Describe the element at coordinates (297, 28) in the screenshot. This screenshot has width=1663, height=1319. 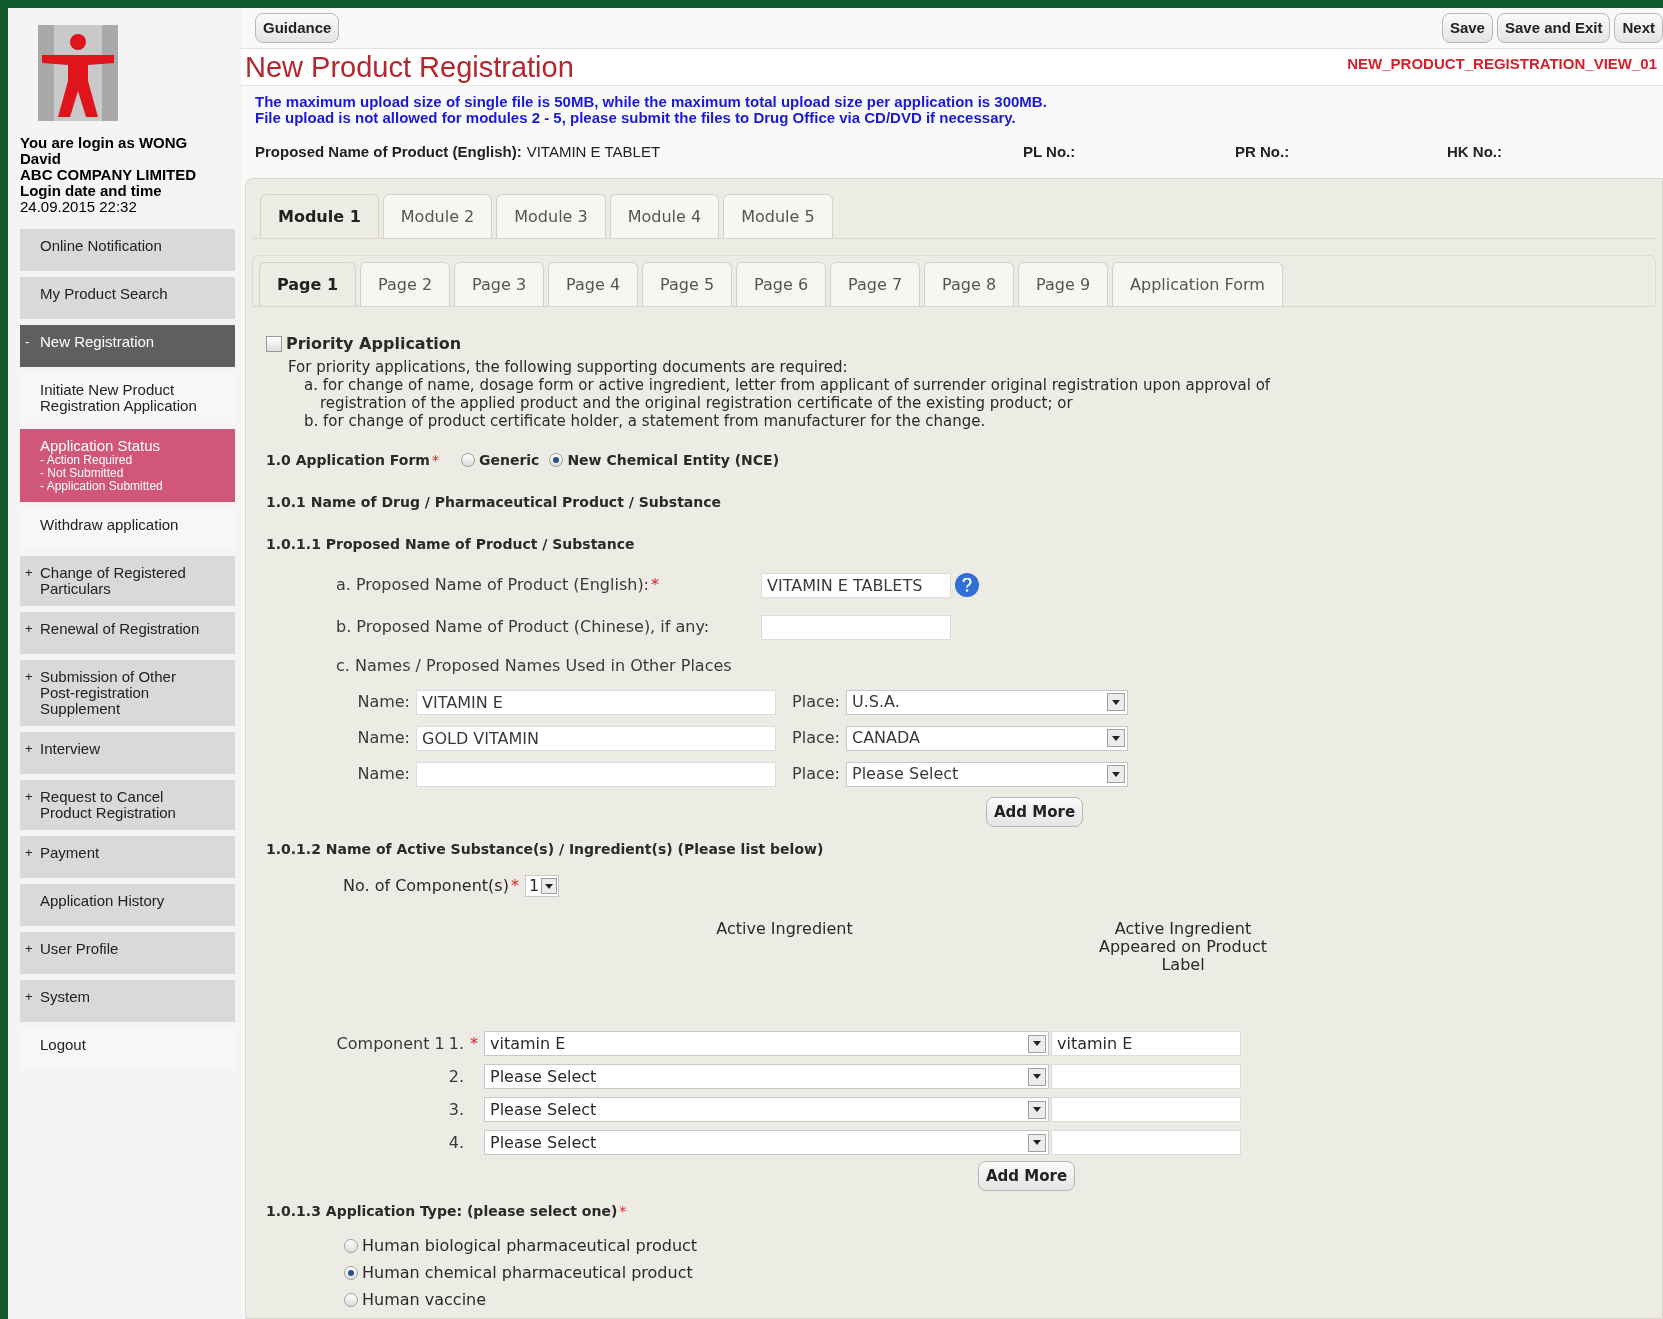
I see `toolbar-button: Guidance` at that location.